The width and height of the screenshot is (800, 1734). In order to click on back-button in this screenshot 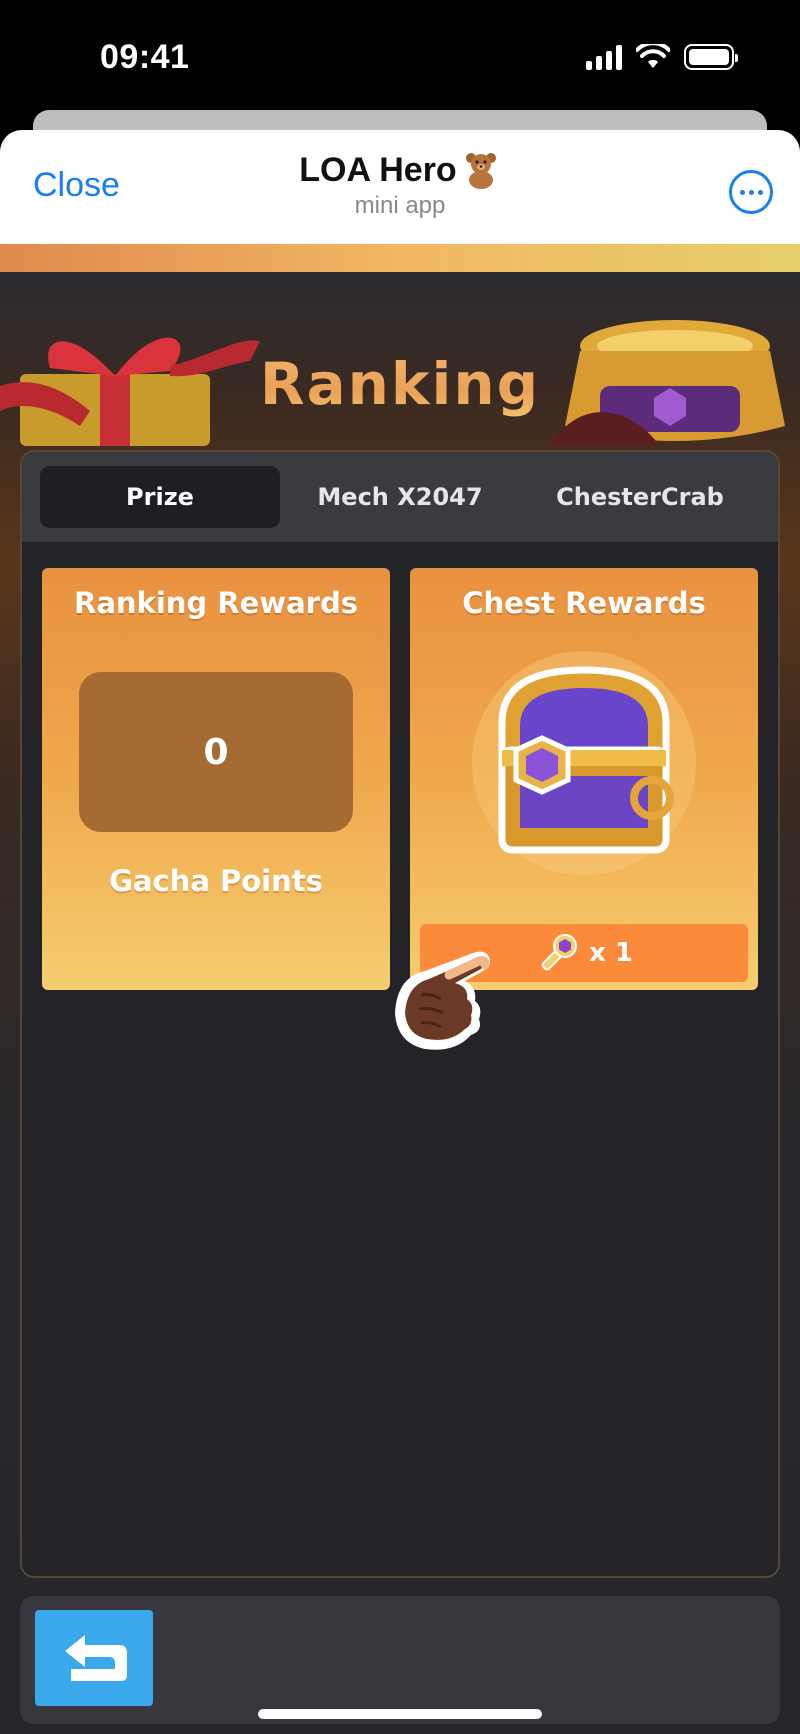, I will do `click(94, 1658)`.